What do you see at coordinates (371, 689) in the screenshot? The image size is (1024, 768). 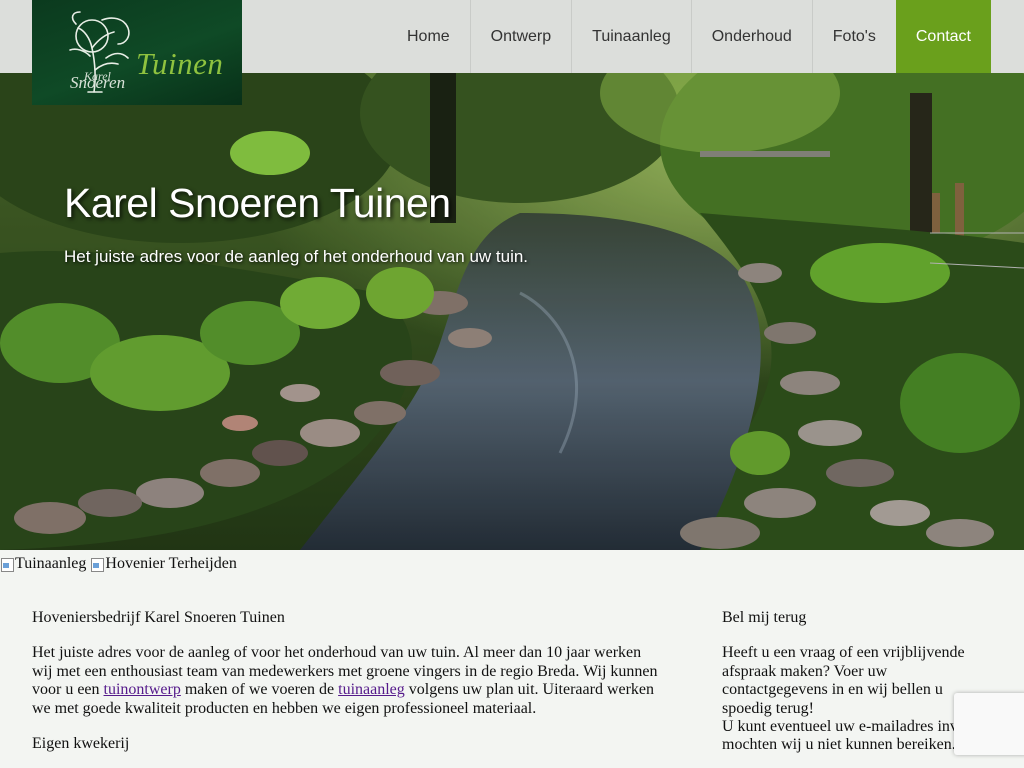 I see `link-tuinaanleg: tuinaanleg` at bounding box center [371, 689].